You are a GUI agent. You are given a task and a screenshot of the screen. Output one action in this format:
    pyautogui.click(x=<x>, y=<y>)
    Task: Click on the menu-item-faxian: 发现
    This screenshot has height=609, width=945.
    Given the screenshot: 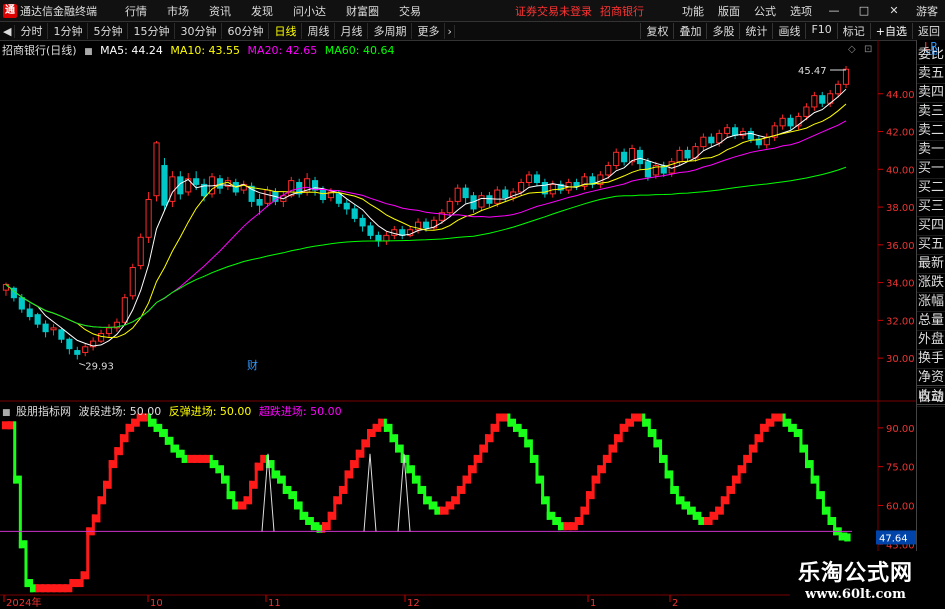 What is the action you would take?
    pyautogui.click(x=262, y=11)
    